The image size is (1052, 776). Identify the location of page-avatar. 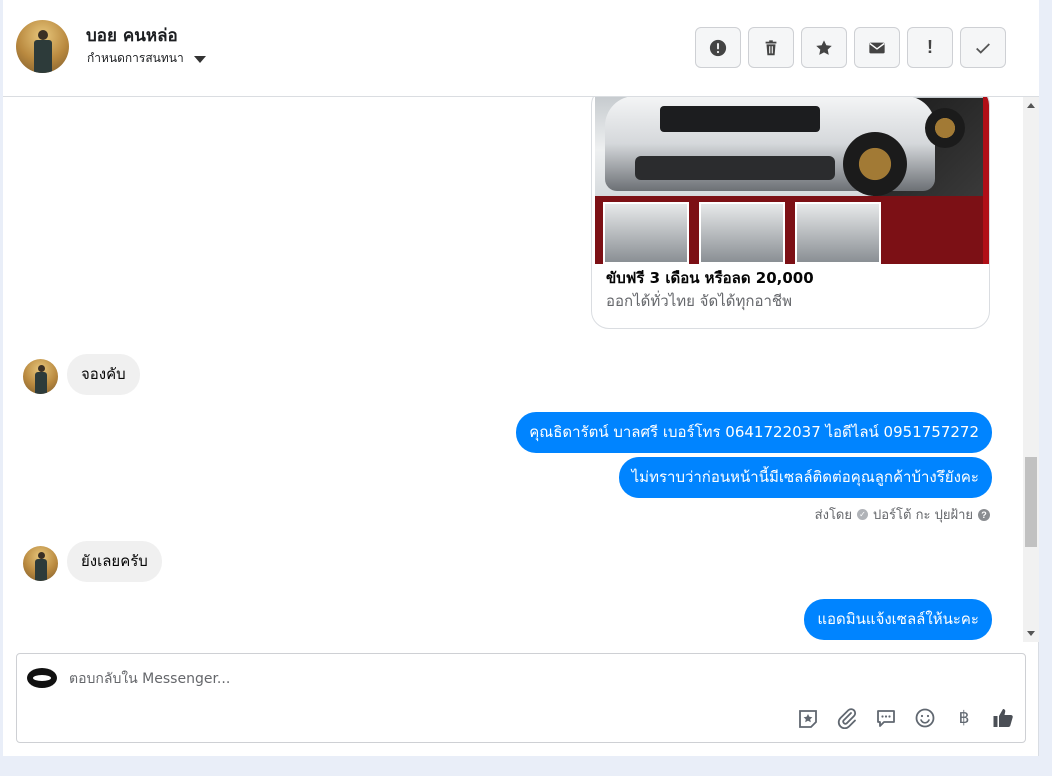
(42, 678).